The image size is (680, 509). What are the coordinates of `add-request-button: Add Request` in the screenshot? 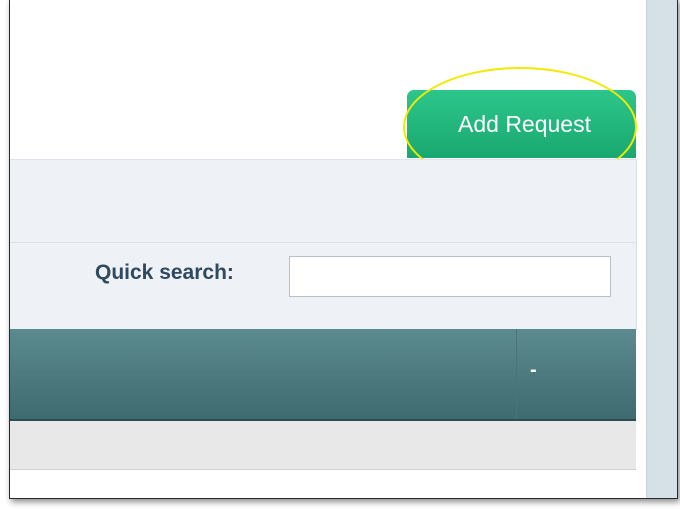 It's located at (521, 124).